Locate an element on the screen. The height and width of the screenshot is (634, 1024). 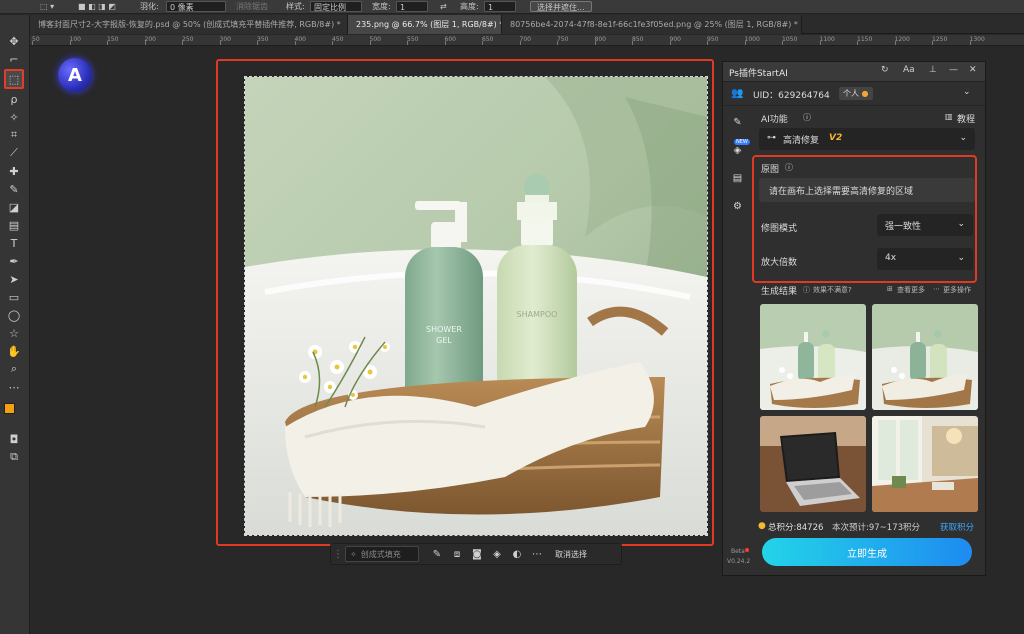
drag-handle-icon: ⋮ is located at coordinates (338, 554).